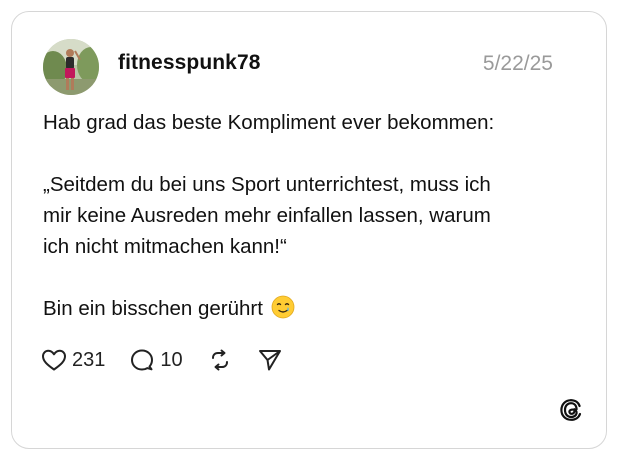 This screenshot has width=620, height=461. Describe the element at coordinates (517, 63) in the screenshot. I see `post-date: 5/22/25` at that location.